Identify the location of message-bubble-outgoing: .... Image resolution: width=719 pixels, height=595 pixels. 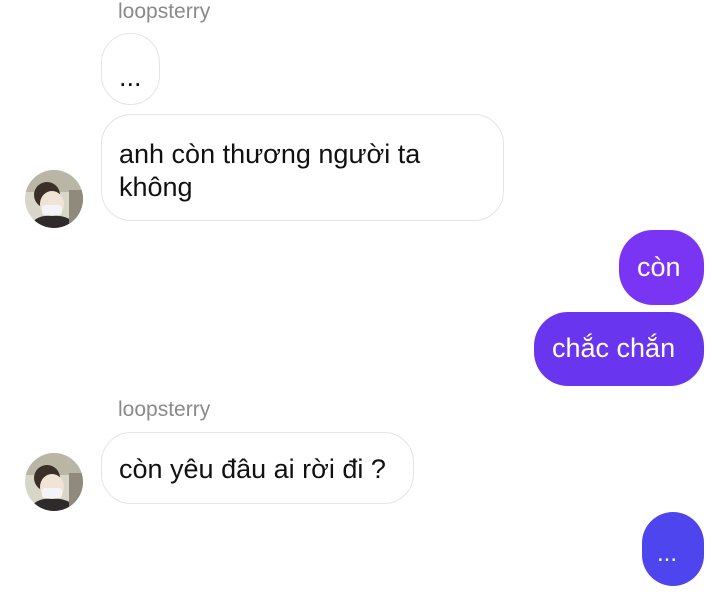
(673, 549).